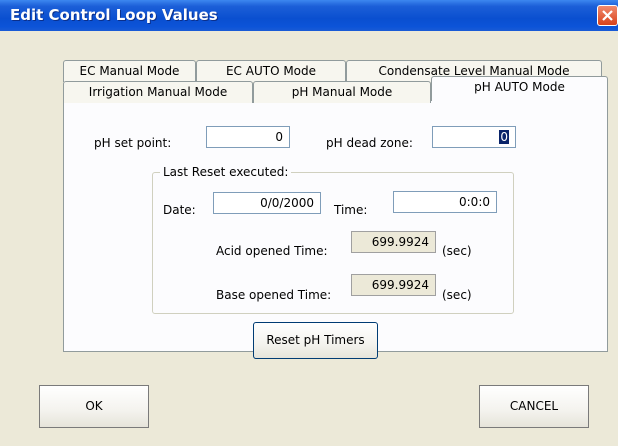  What do you see at coordinates (474, 137) in the screenshot?
I see `ph-dead-zone-input: 0` at bounding box center [474, 137].